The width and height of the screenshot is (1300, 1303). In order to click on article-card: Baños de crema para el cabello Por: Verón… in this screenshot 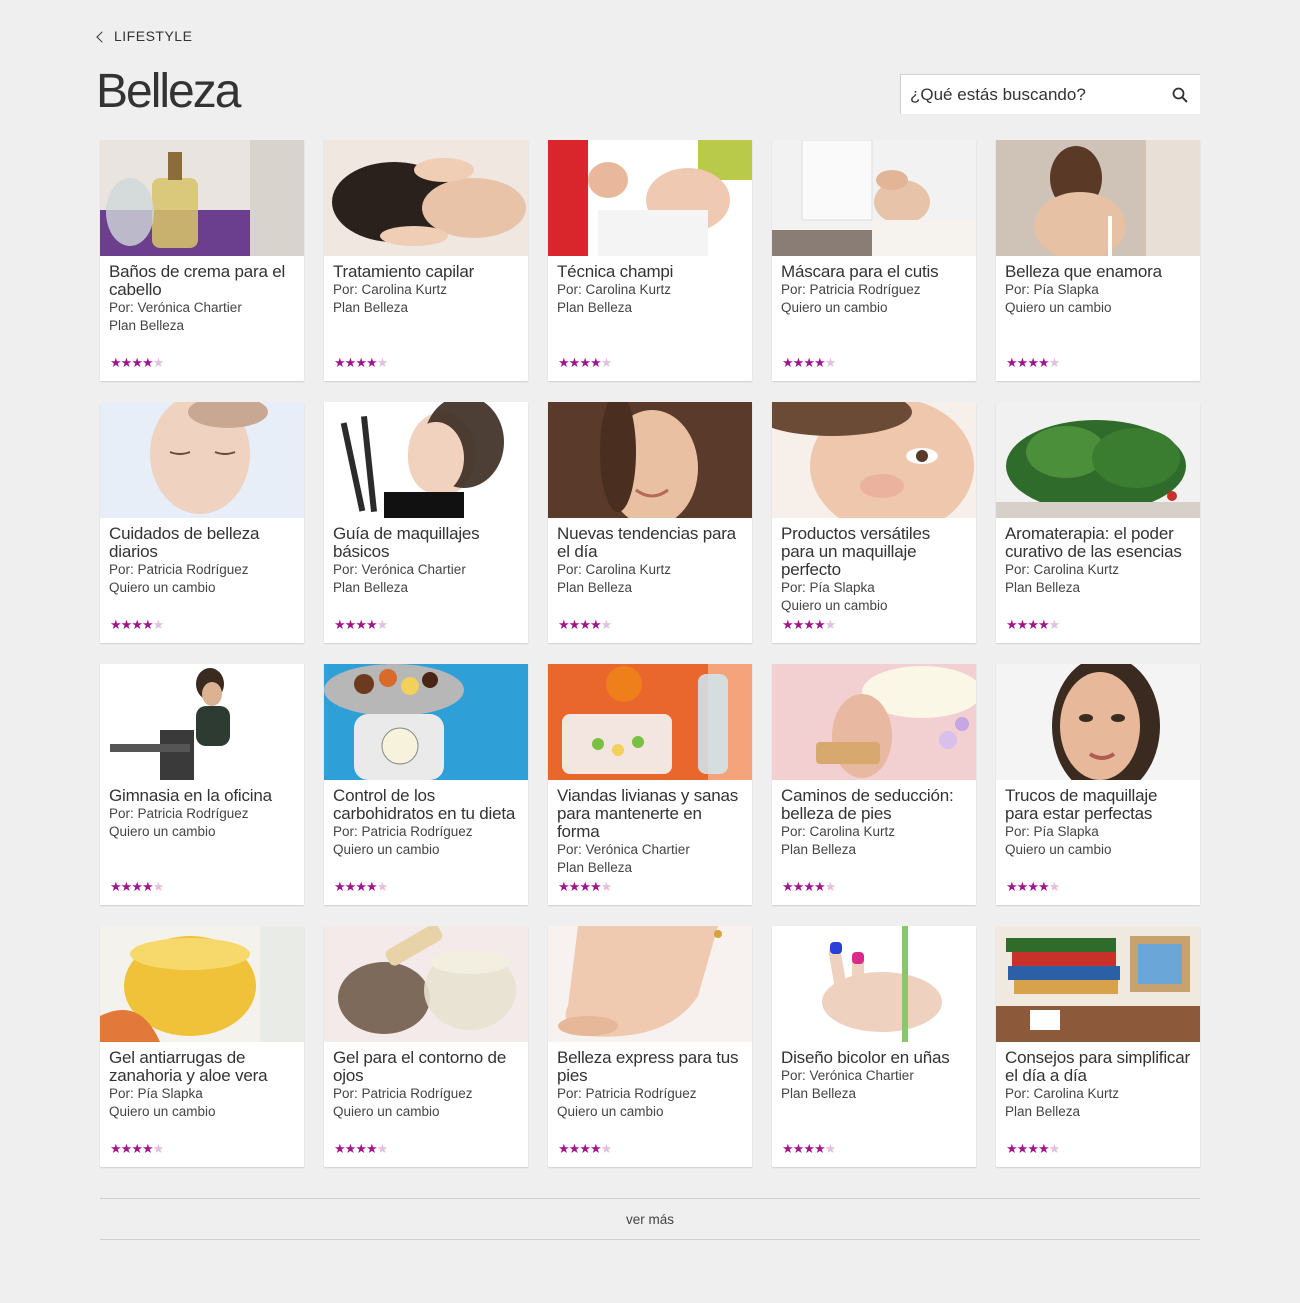, I will do `click(202, 260)`.